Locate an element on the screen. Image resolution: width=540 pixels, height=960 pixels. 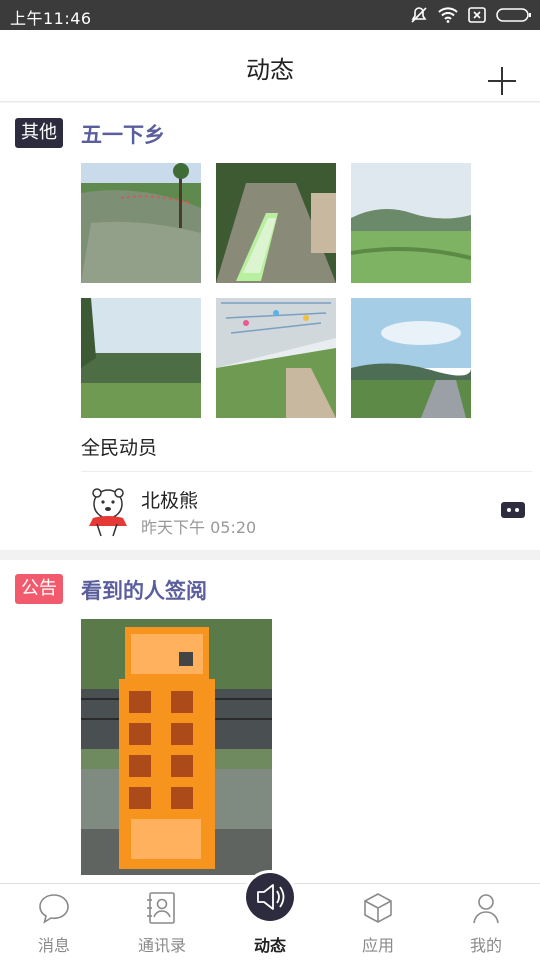
canal-photo-image is located at coordinates (276, 223).